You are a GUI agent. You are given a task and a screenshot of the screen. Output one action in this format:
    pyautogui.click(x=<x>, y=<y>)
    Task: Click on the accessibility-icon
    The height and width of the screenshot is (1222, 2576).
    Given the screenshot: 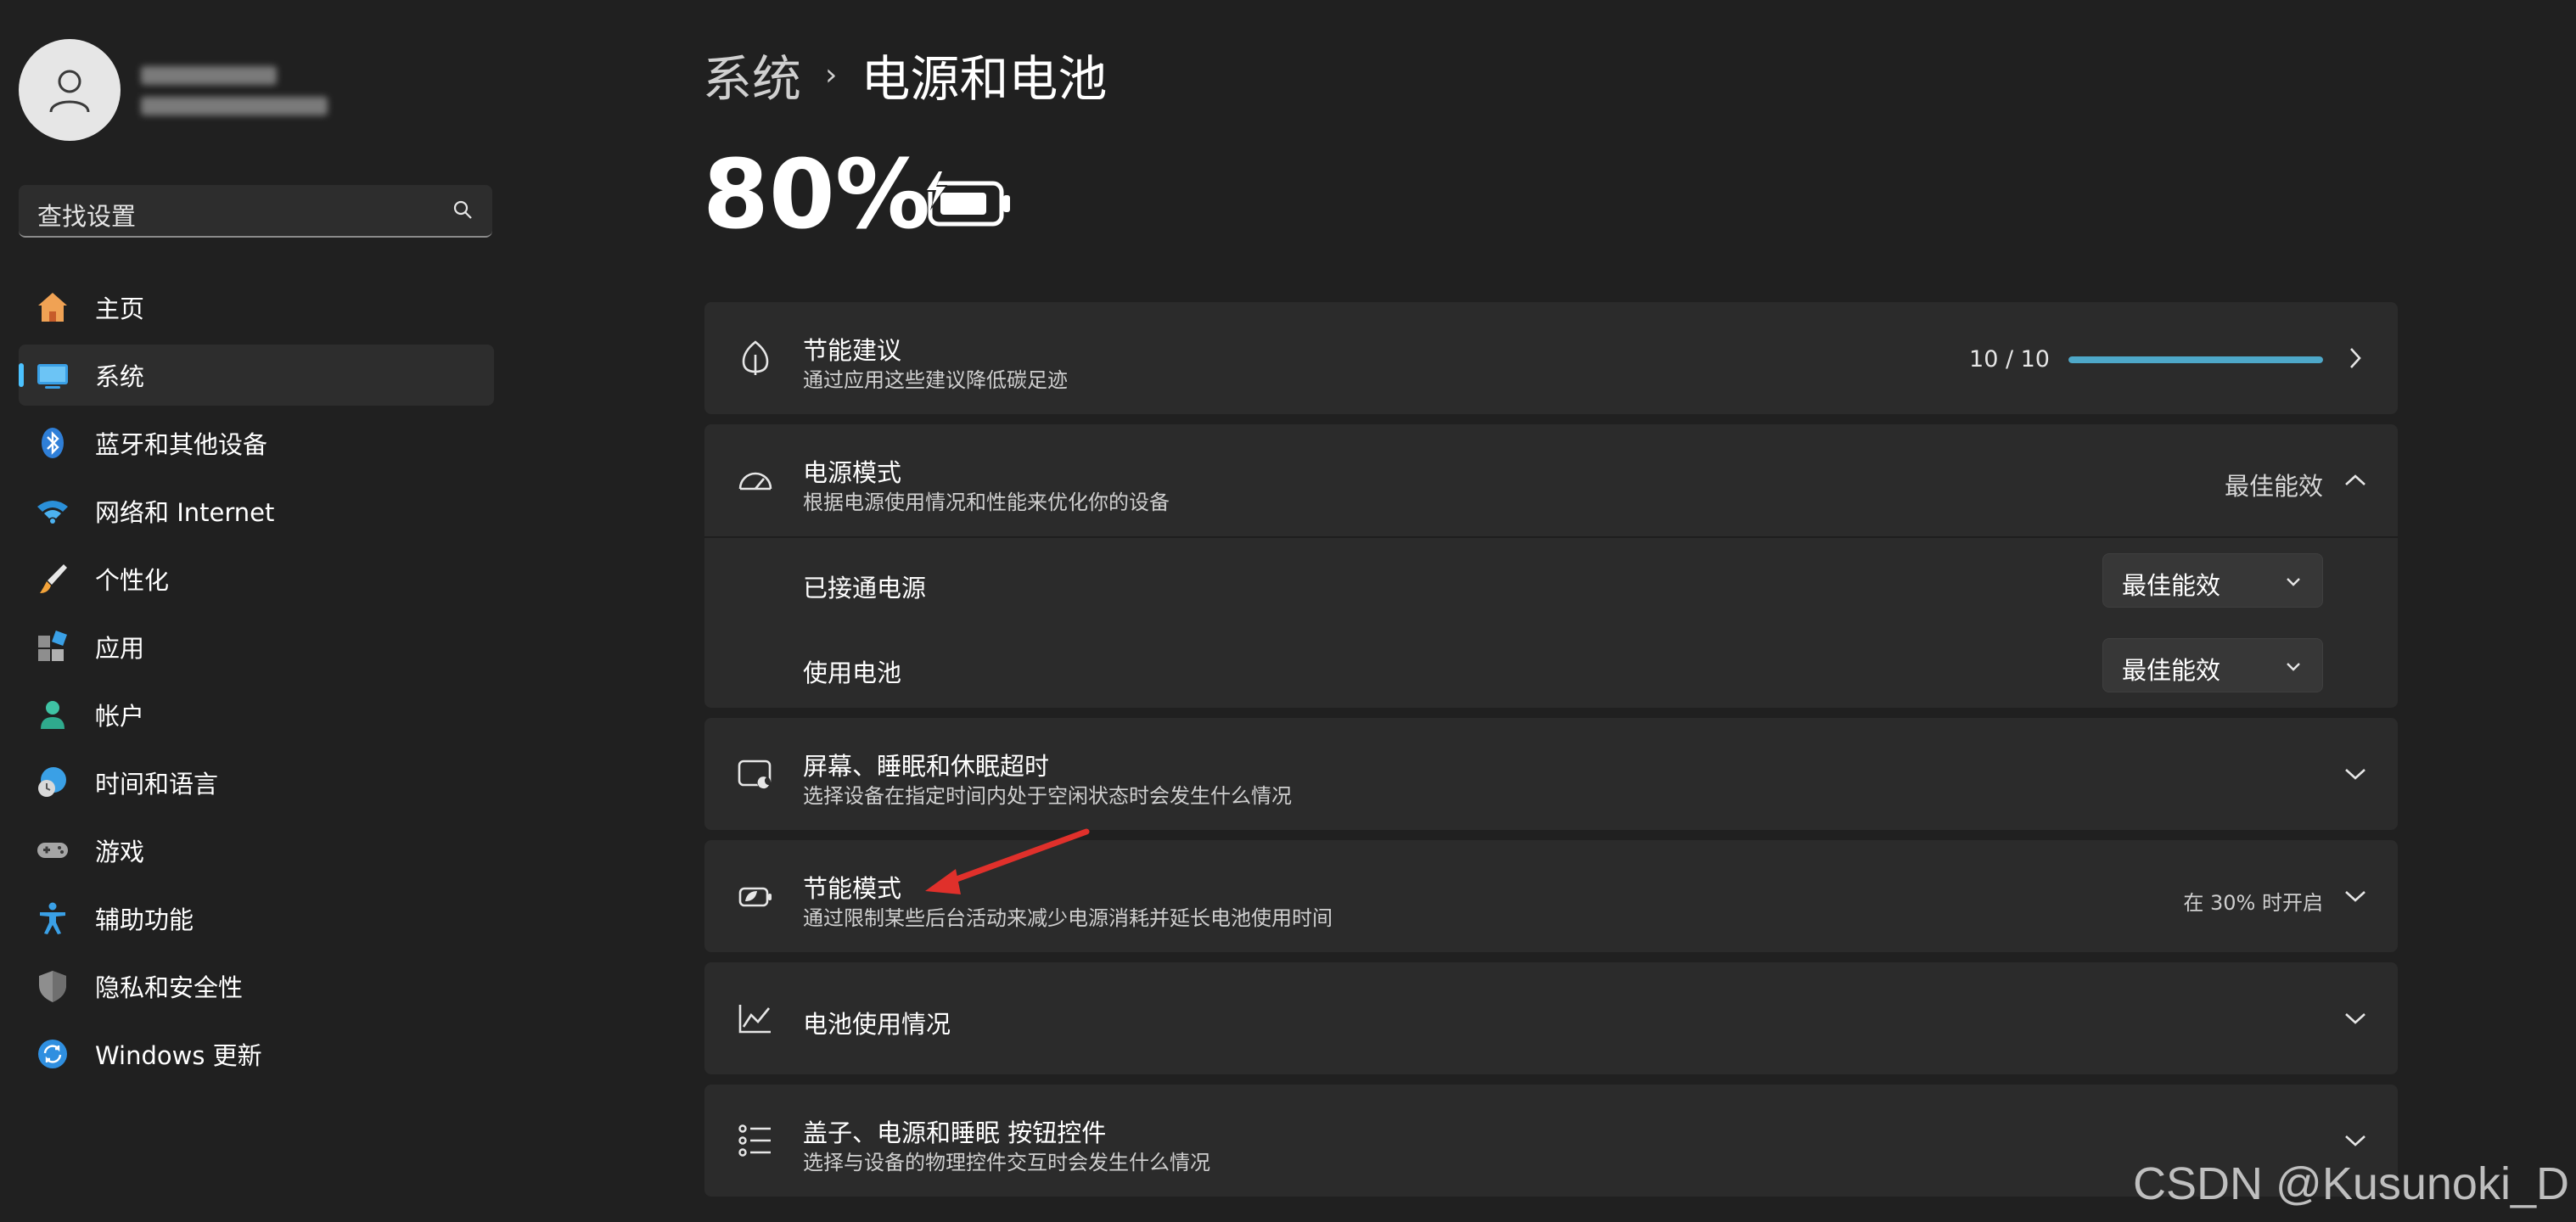 What is the action you would take?
    pyautogui.click(x=52, y=918)
    